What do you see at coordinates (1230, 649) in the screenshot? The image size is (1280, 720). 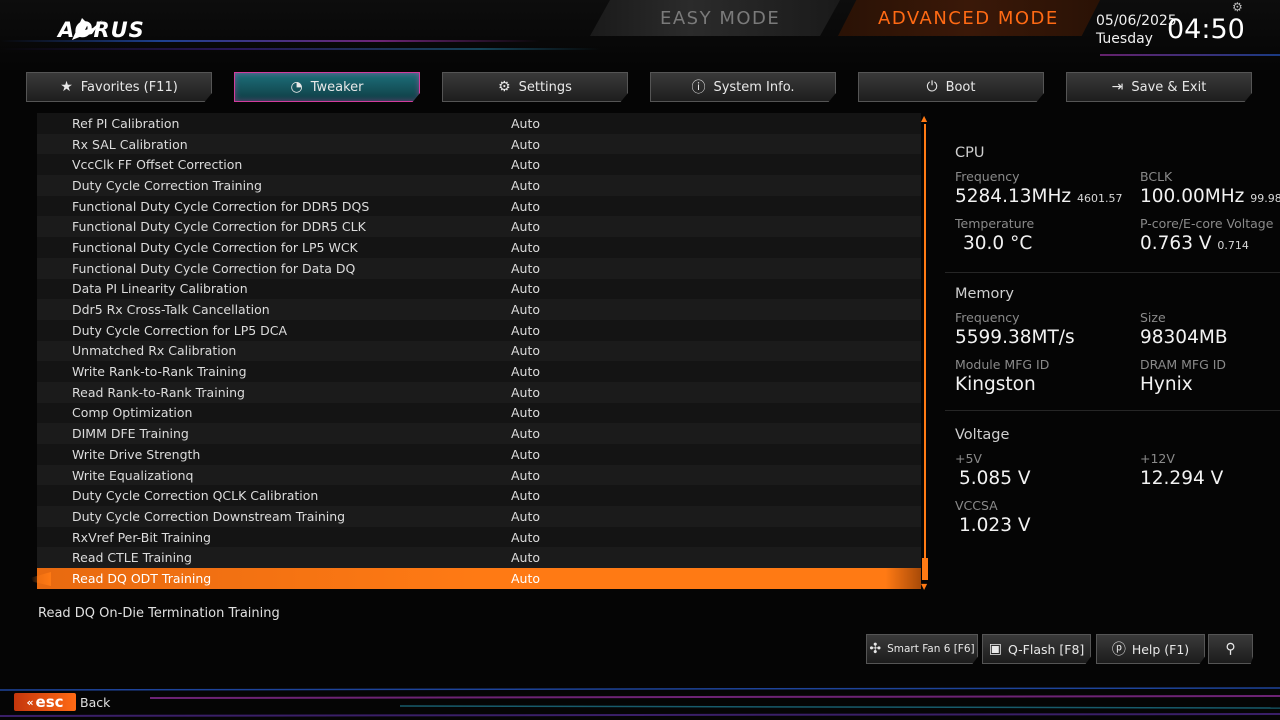 I see `search-button: ⚲` at bounding box center [1230, 649].